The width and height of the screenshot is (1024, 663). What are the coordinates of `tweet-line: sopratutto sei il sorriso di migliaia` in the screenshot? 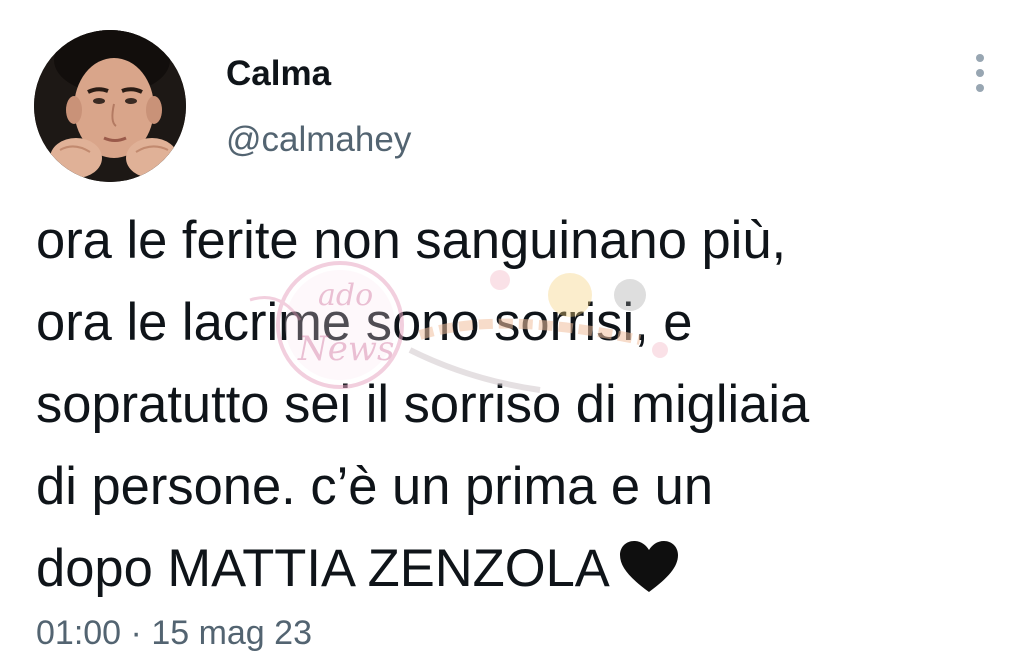 It's located at (423, 404).